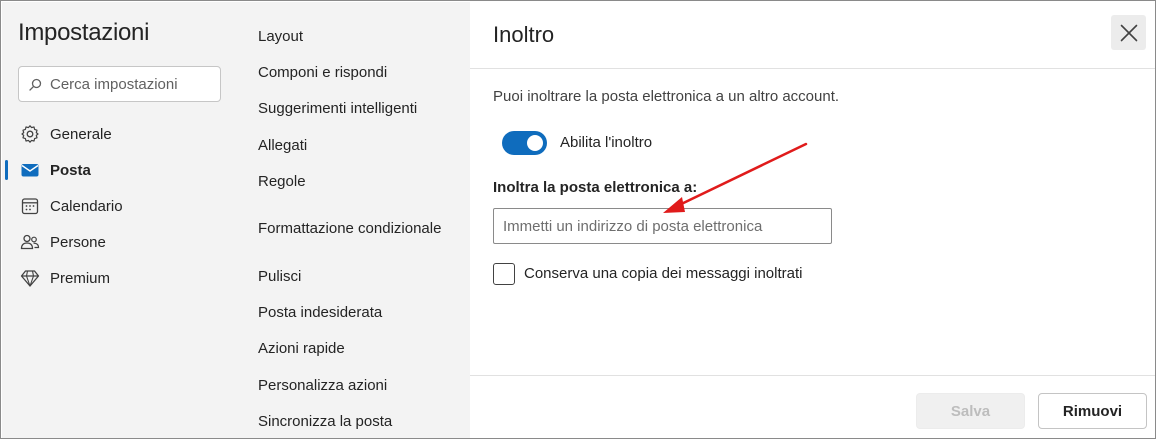 The image size is (1156, 439). What do you see at coordinates (301, 348) in the screenshot?
I see `sub-item-azioni-rapide: Azioni rapide` at bounding box center [301, 348].